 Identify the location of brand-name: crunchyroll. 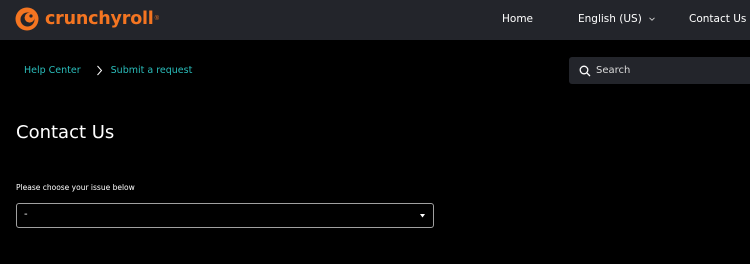
(99, 19).